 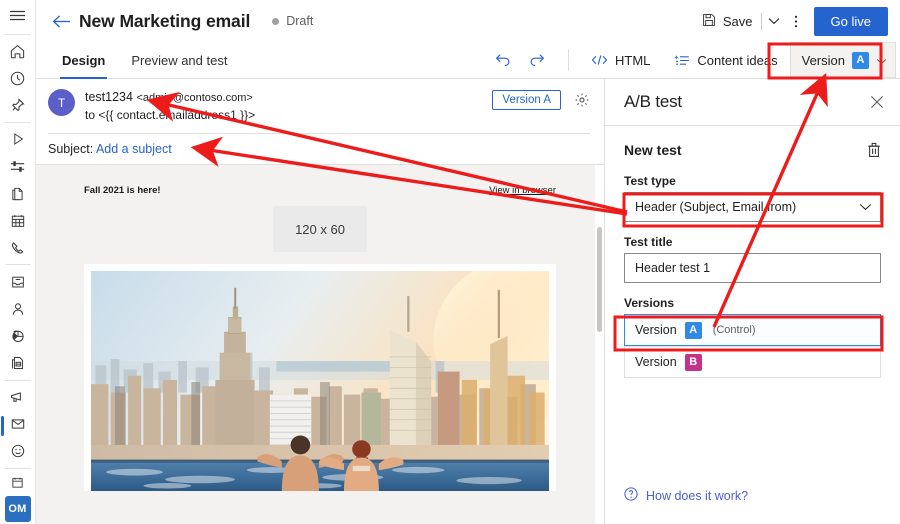 I want to click on test-type-dropdown: Header (Subject, Email from), so click(x=752, y=207).